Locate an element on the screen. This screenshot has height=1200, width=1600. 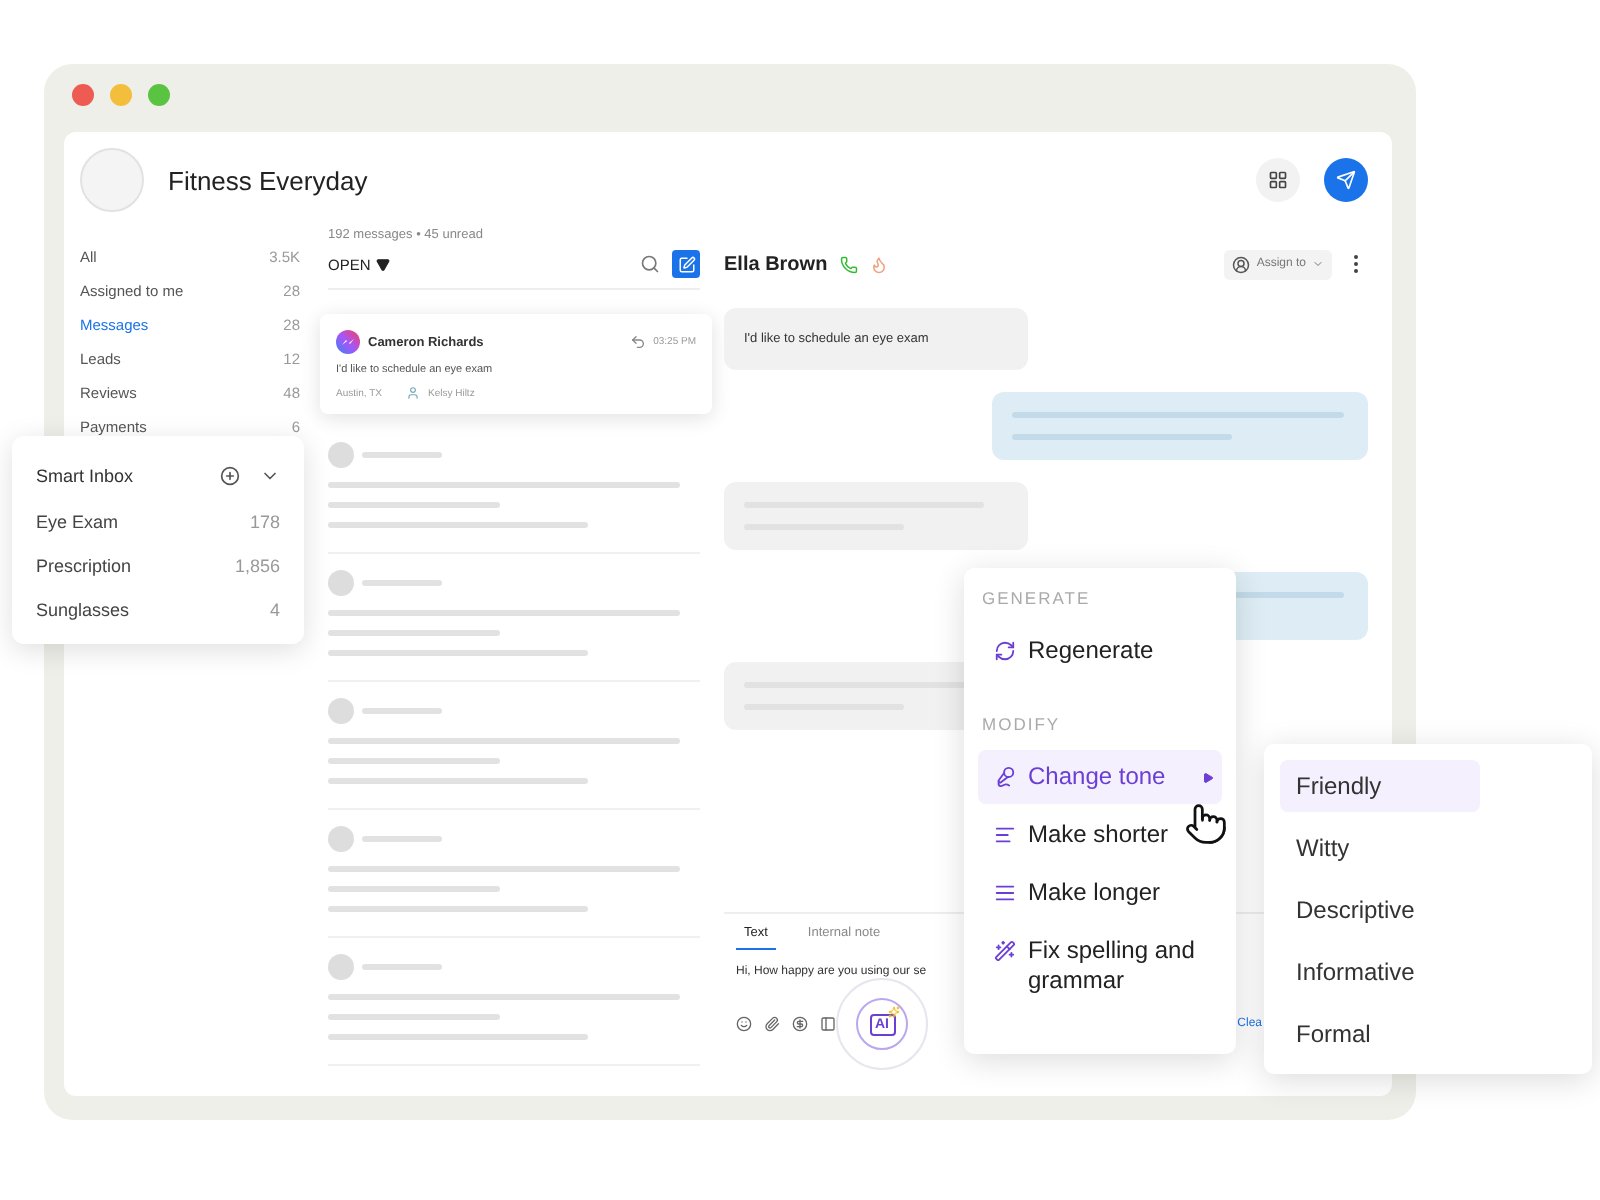
chevron-down-icon is located at coordinates (1318, 264).